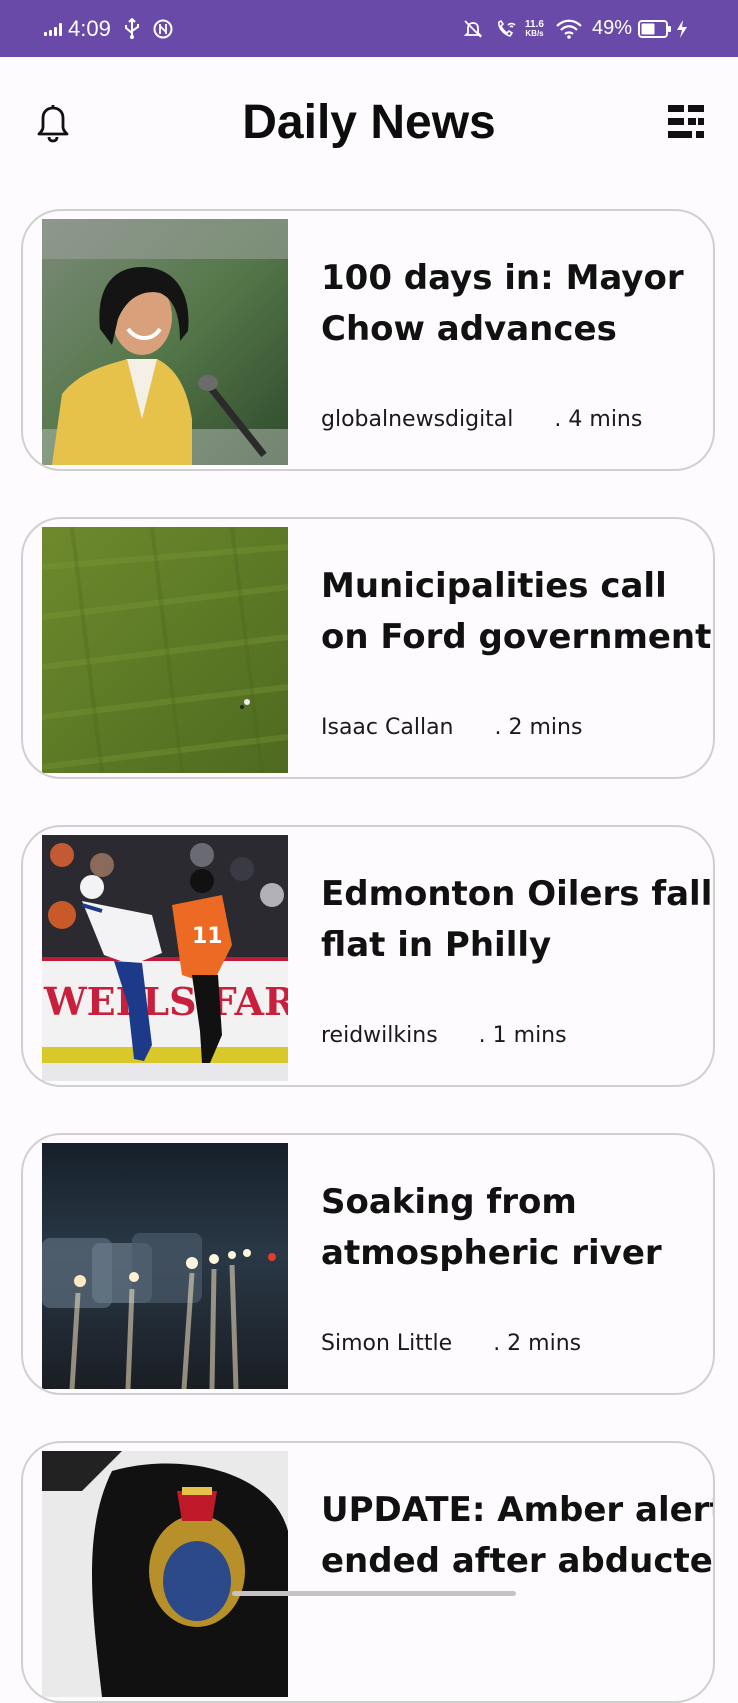 The width and height of the screenshot is (738, 1703). Describe the element at coordinates (387, 727) in the screenshot. I see `news-author: Isaac Callan` at that location.